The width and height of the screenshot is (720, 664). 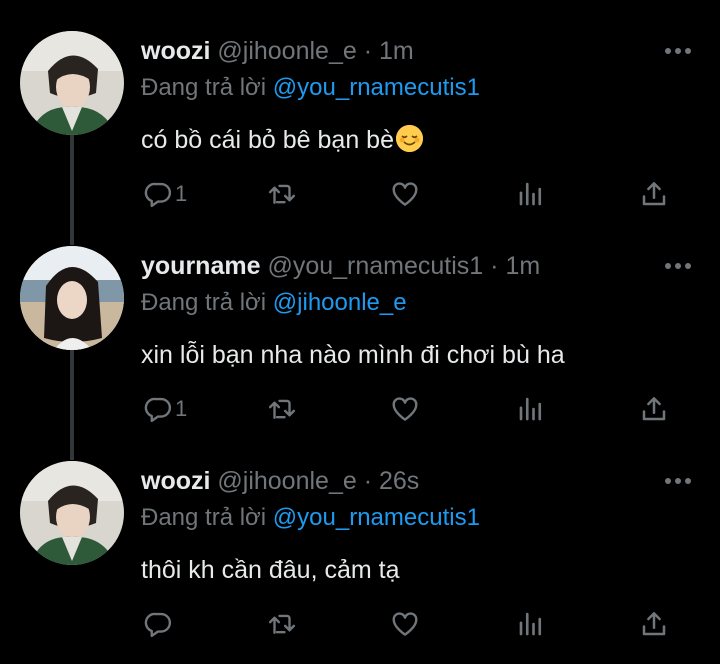 I want to click on tweet-header: woozi @jihoonle_e · 1m, so click(x=277, y=51).